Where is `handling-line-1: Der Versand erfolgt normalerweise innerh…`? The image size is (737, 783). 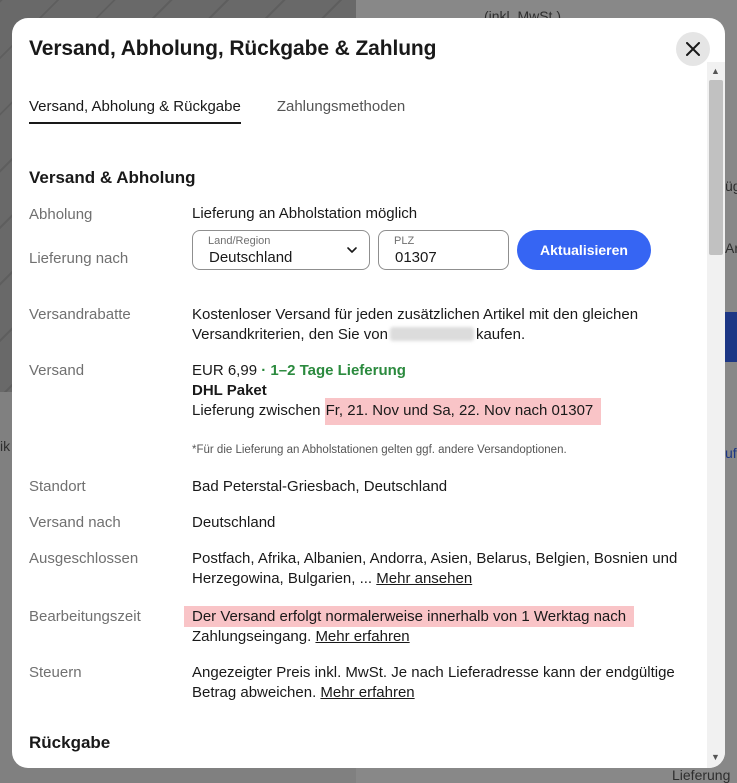 handling-line-1: Der Versand erfolgt normalerweise innerh… is located at coordinates (409, 616).